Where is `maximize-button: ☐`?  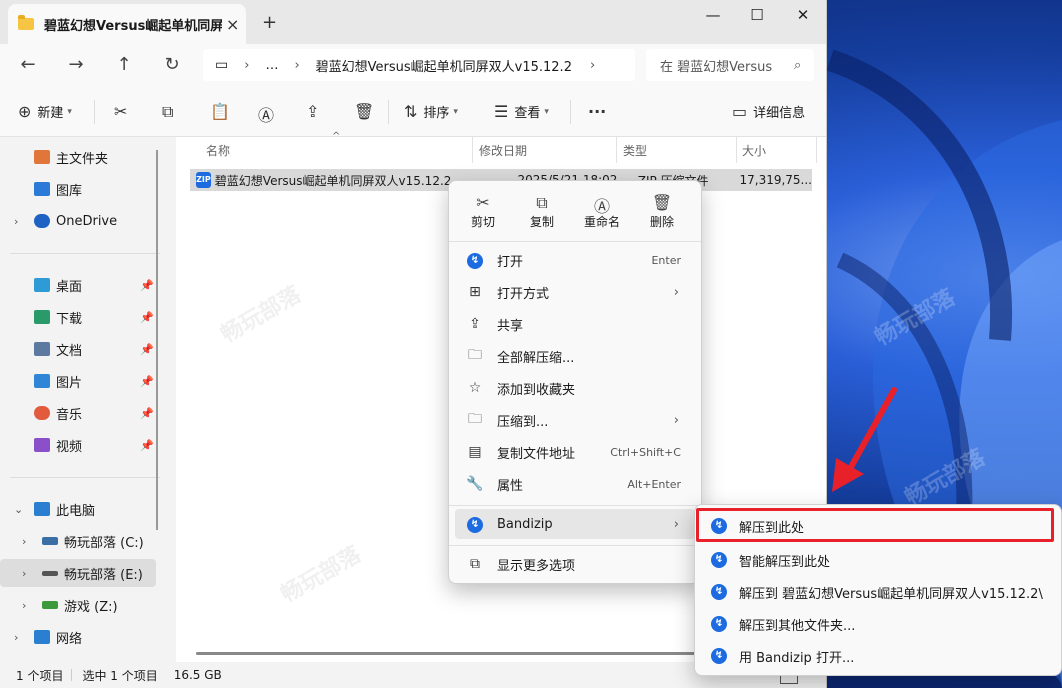 maximize-button: ☐ is located at coordinates (757, 15).